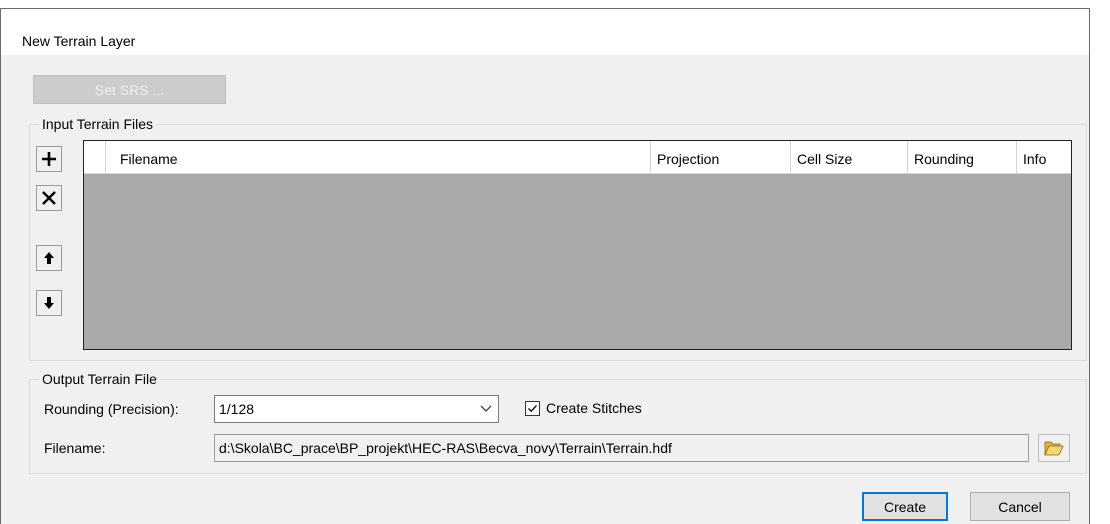 This screenshot has height=524, width=1110. I want to click on rounding-label: Rounding (Precision):, so click(111, 409).